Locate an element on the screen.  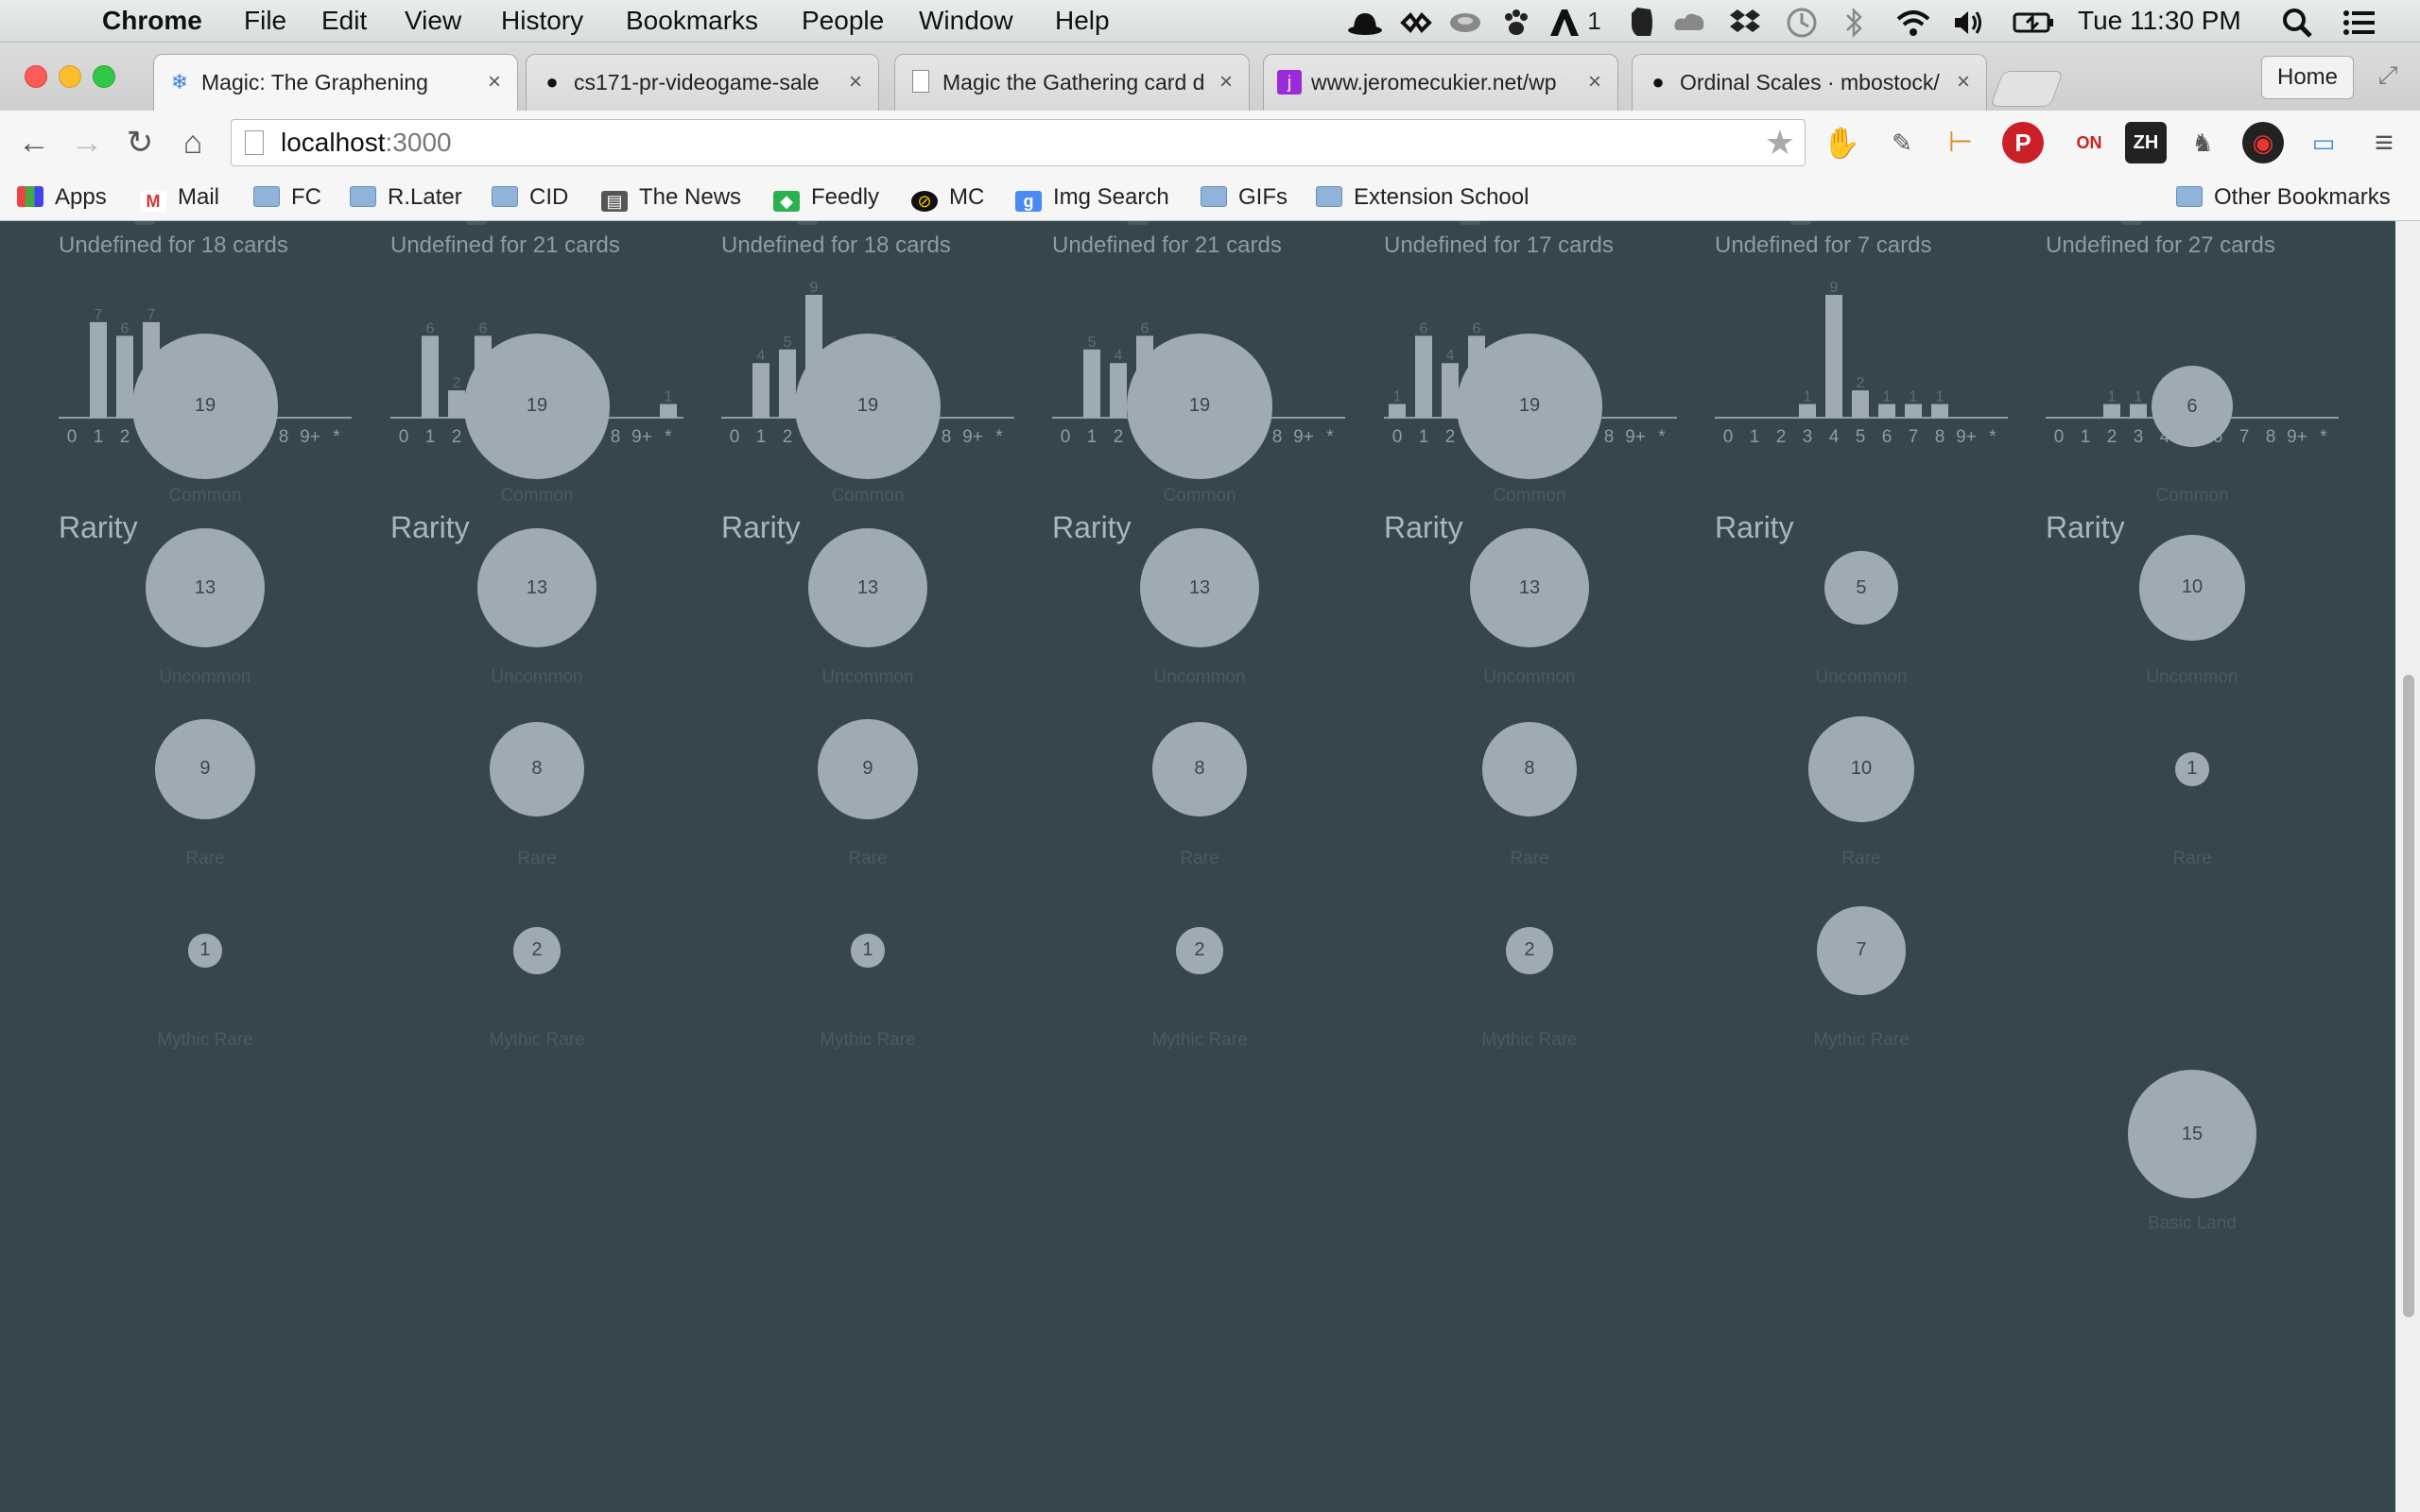
color-wheel-icon: ◉ is located at coordinates (2263, 142).